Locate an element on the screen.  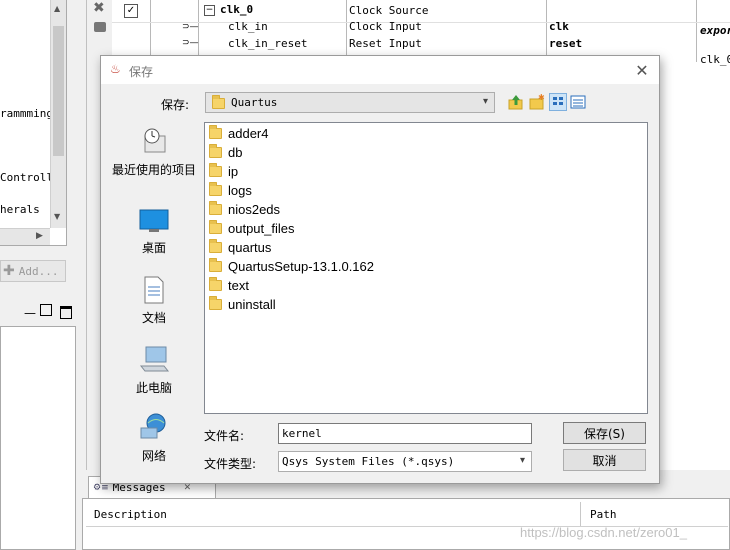
details-view-icon is located at coordinates (578, 102).